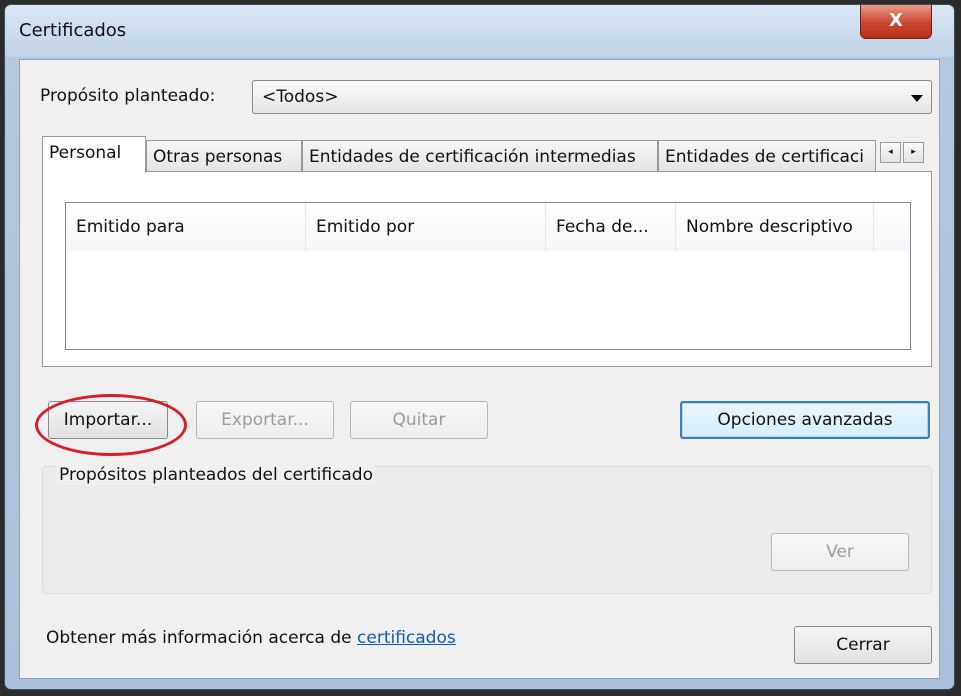 This screenshot has height=696, width=961. Describe the element at coordinates (419, 420) in the screenshot. I see `remove-button: Quitar` at that location.